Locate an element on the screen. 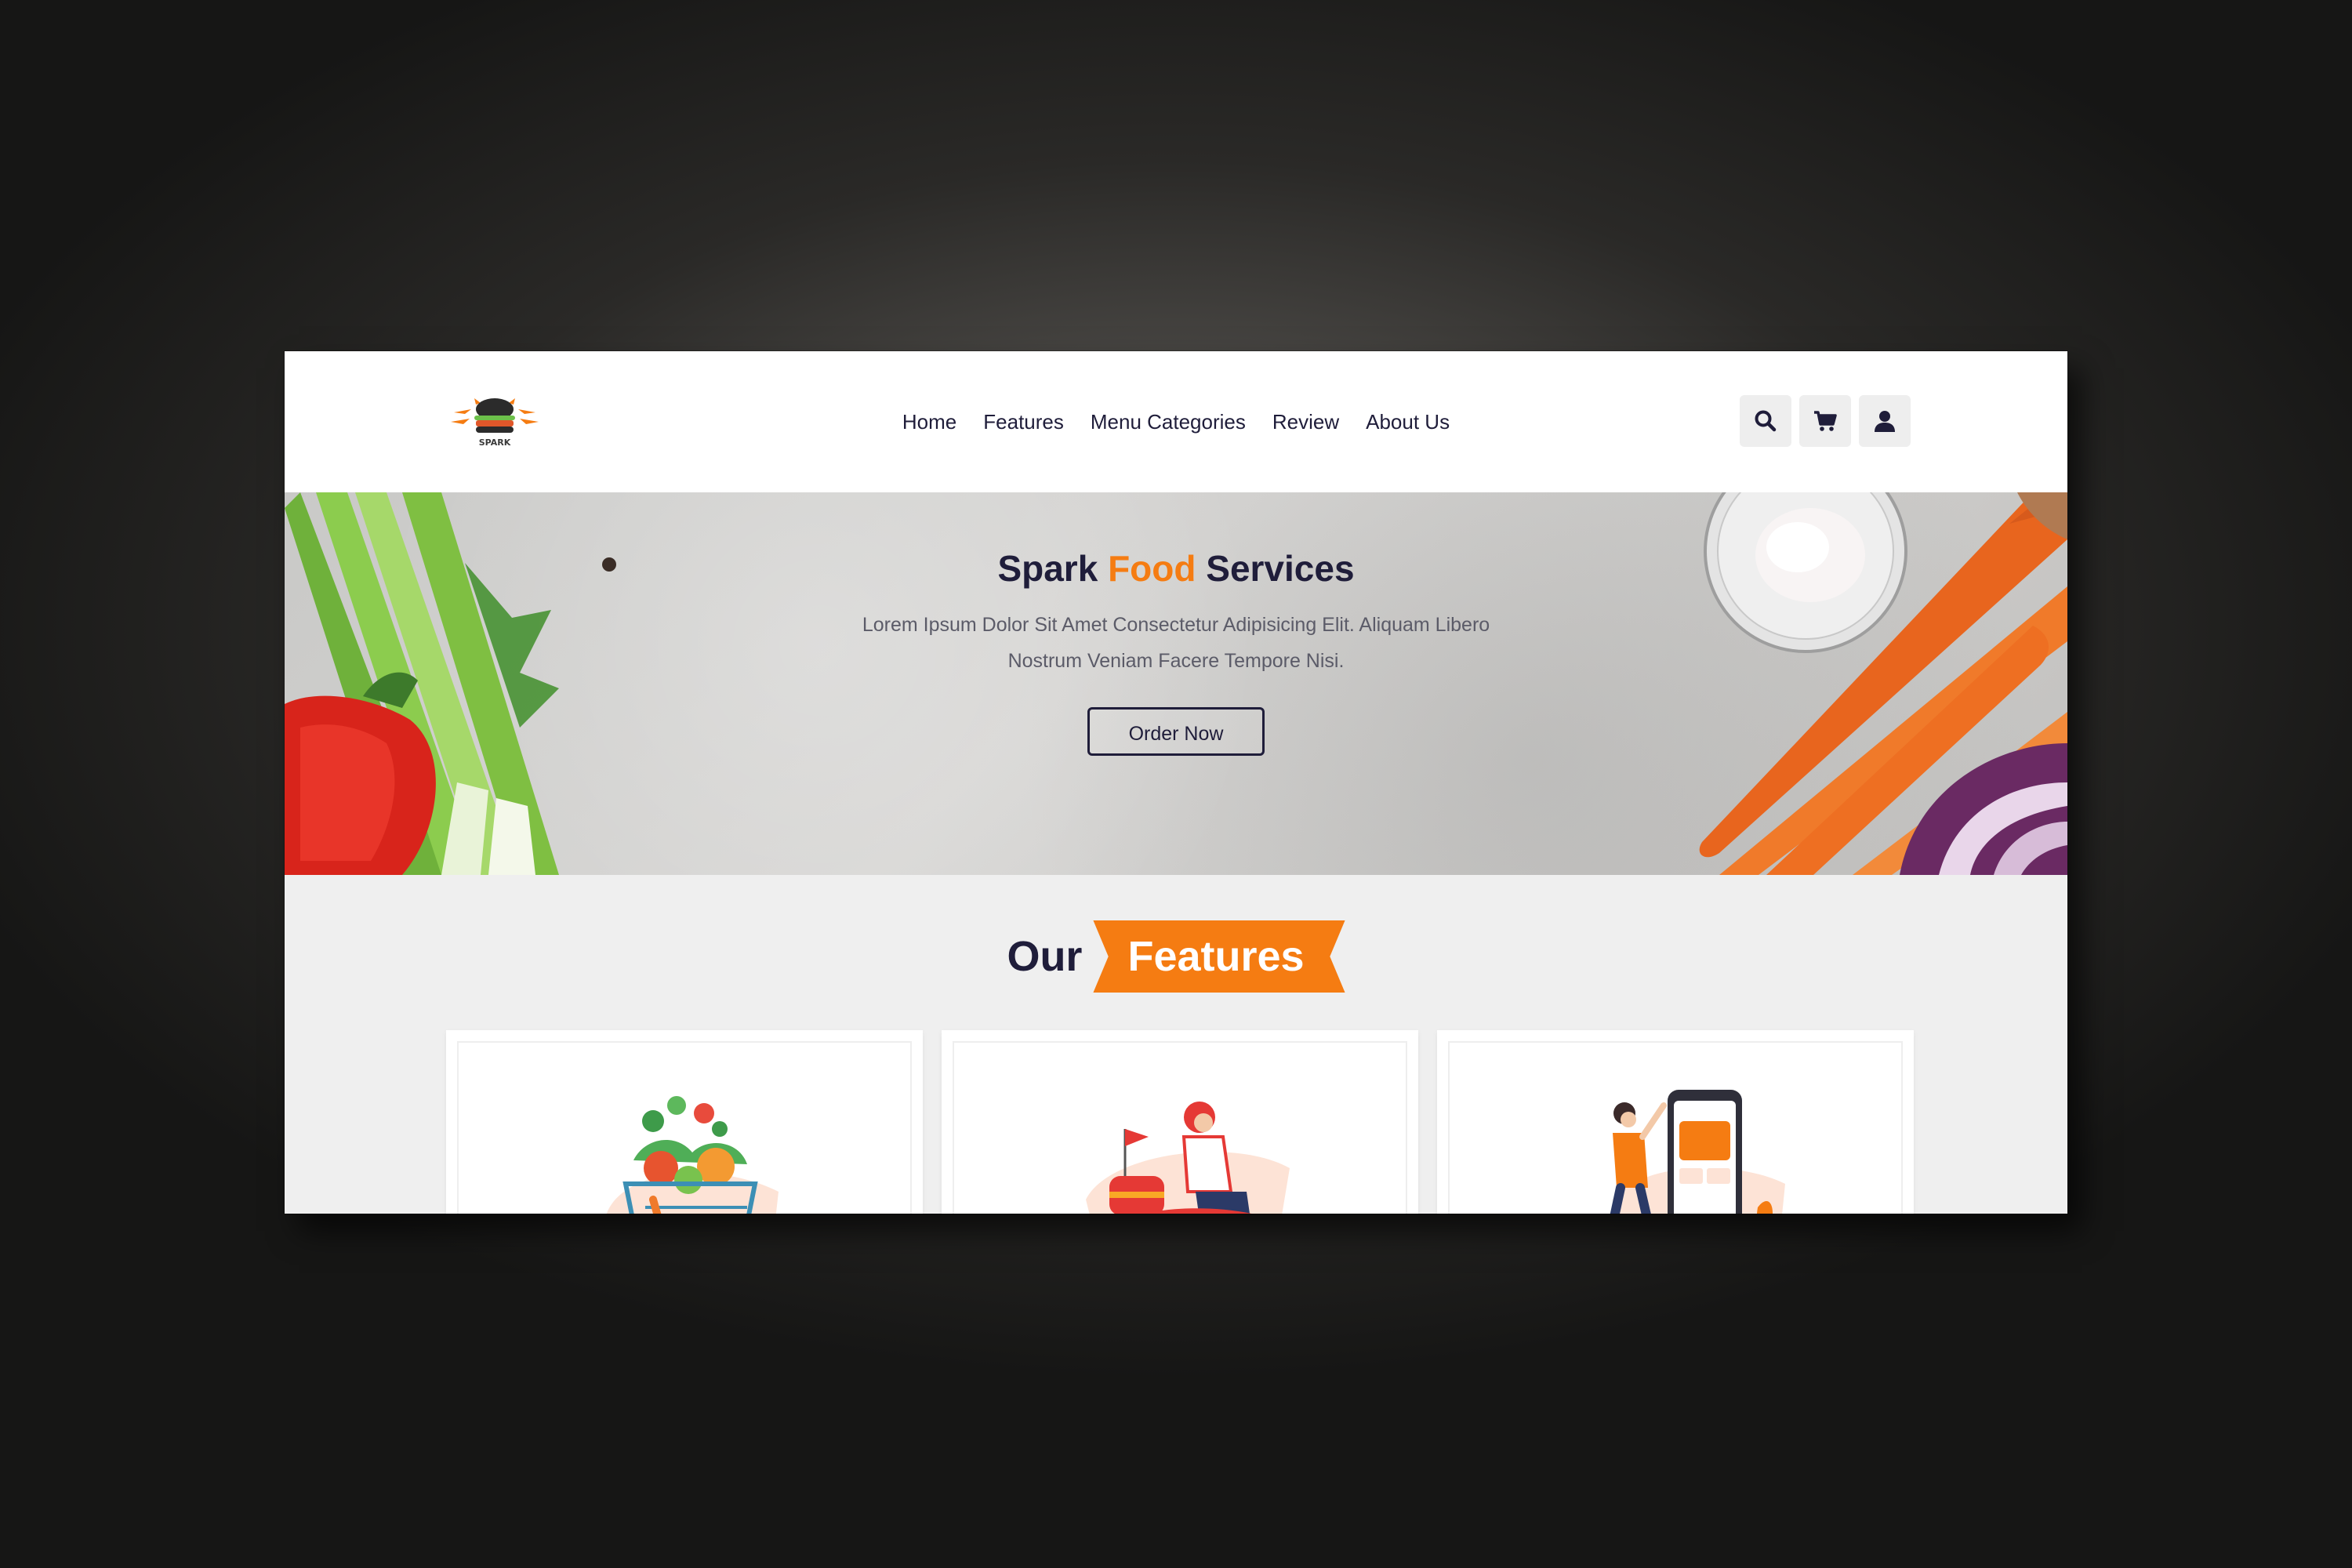 The image size is (2352, 1568). search-icon is located at coordinates (1766, 421).